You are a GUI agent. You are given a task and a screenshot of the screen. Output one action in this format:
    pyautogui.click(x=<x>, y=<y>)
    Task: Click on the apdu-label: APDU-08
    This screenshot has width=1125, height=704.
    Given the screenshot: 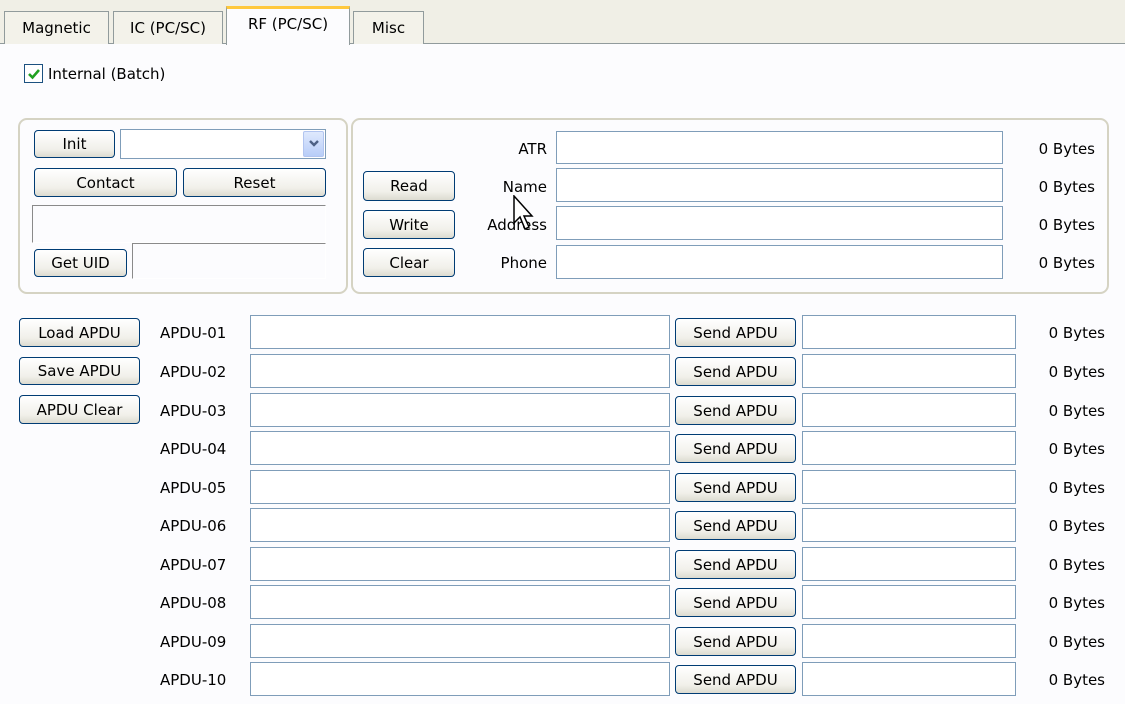 What is the action you would take?
    pyautogui.click(x=193, y=603)
    